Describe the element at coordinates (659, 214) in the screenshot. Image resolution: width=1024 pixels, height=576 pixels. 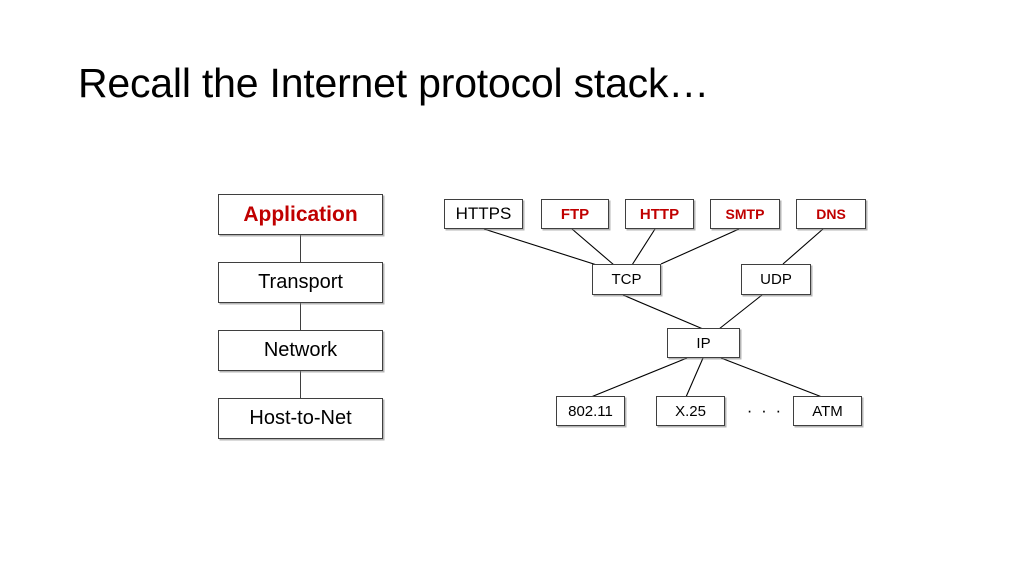
I see `protocol-box-http: HTTP` at that location.